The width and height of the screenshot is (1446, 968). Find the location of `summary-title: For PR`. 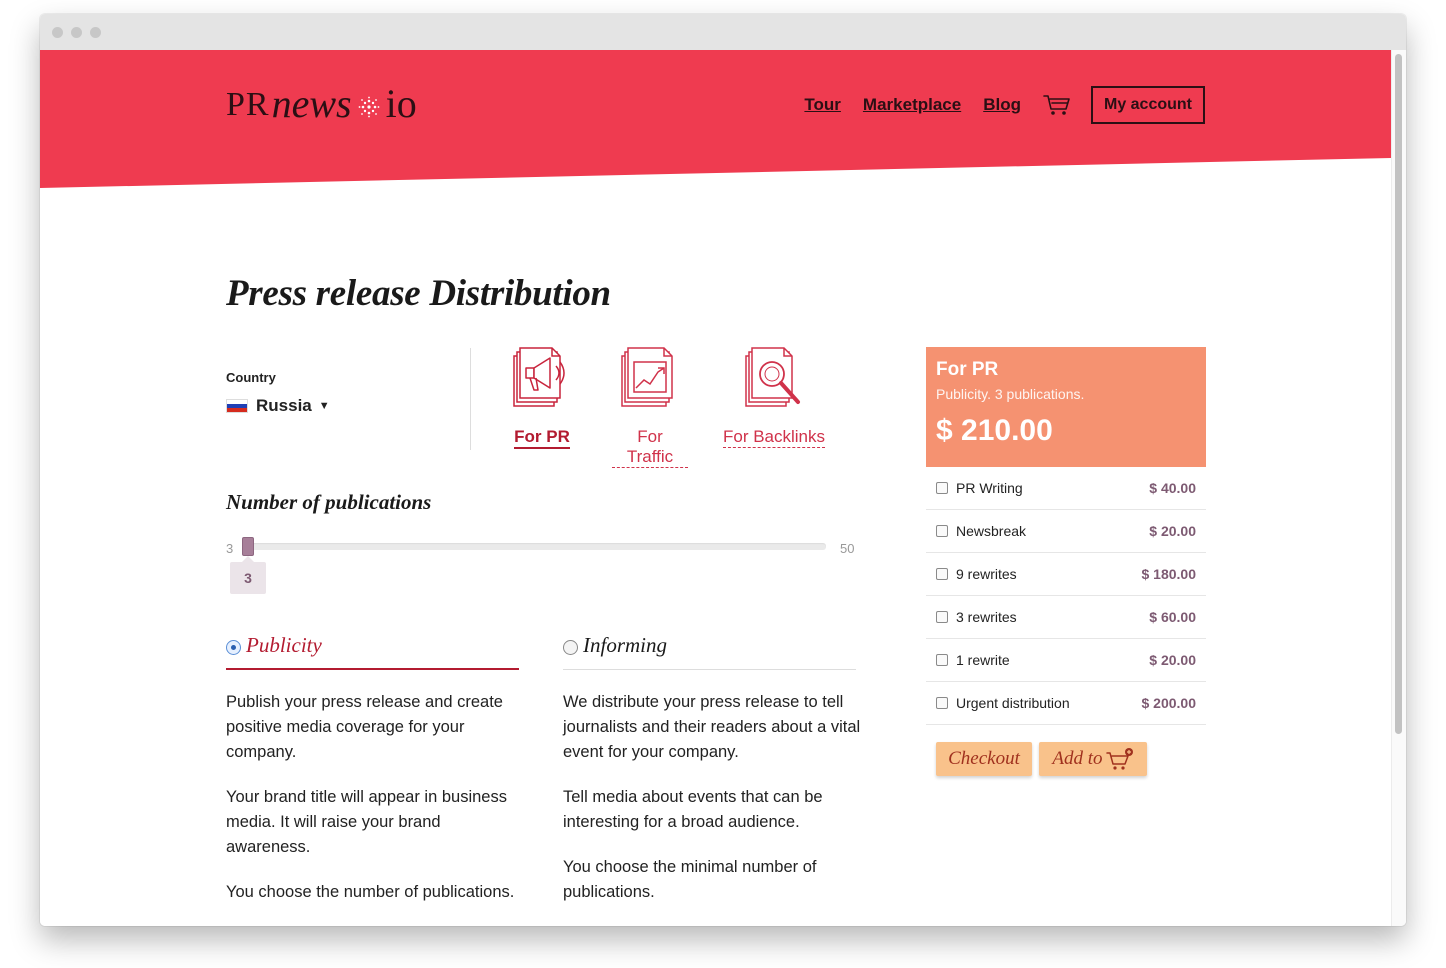

summary-title: For PR is located at coordinates (967, 369).